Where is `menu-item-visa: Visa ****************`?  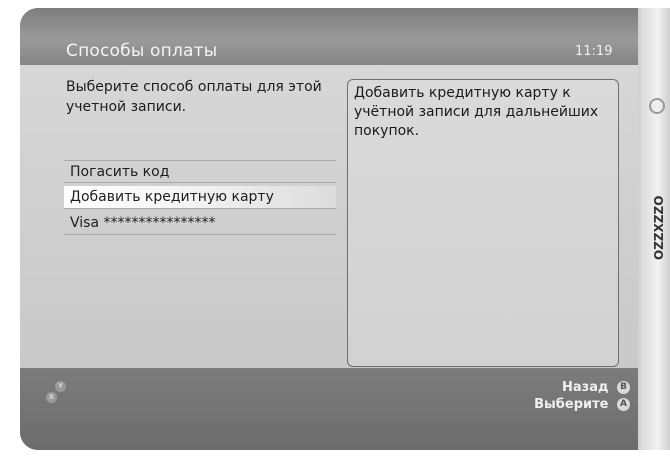 menu-item-visa: Visa **************** is located at coordinates (200, 223).